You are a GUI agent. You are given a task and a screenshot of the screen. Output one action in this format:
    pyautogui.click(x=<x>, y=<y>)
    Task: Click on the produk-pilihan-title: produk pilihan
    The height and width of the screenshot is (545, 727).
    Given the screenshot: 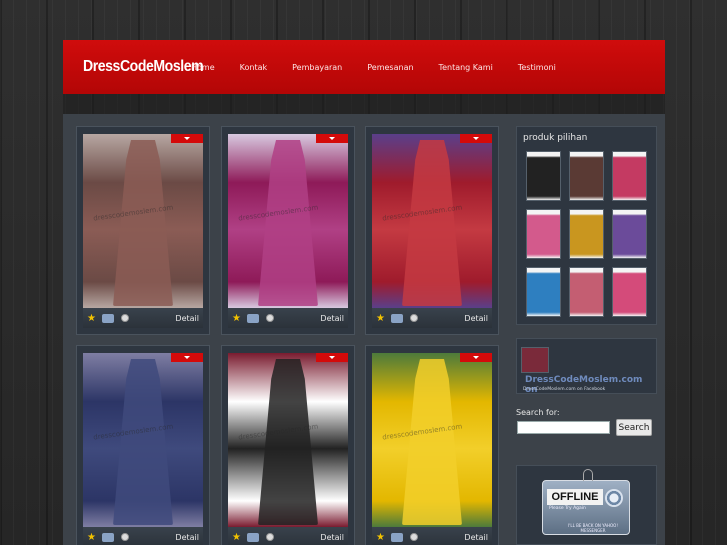 What is the action you would take?
    pyautogui.click(x=555, y=138)
    